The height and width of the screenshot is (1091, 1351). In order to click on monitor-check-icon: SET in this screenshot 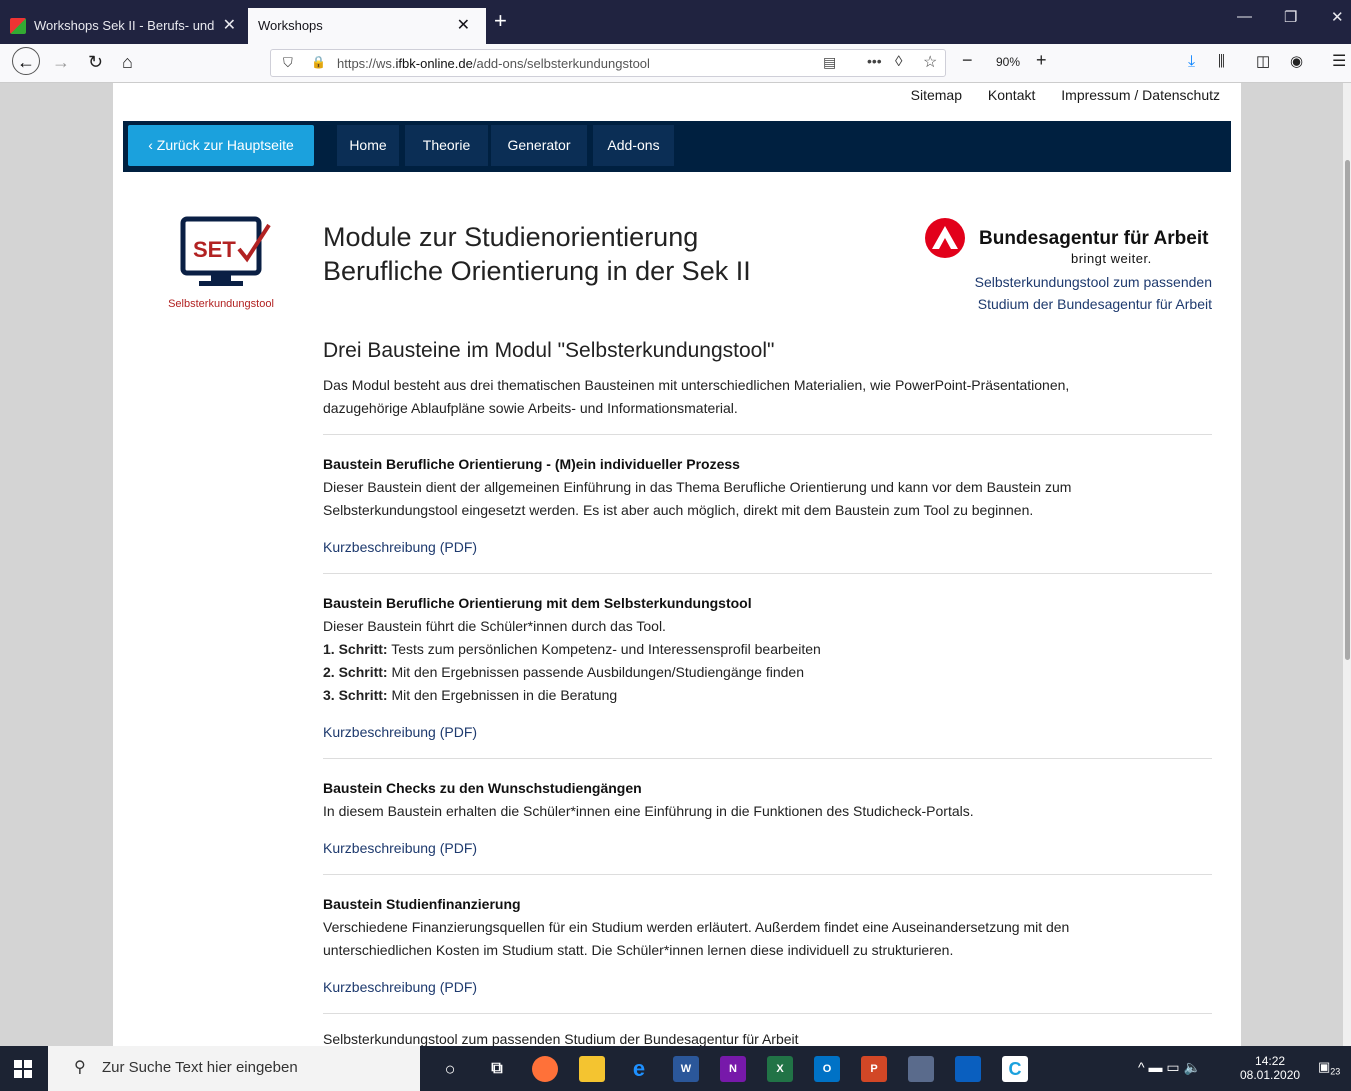, I will do `click(225, 251)`.